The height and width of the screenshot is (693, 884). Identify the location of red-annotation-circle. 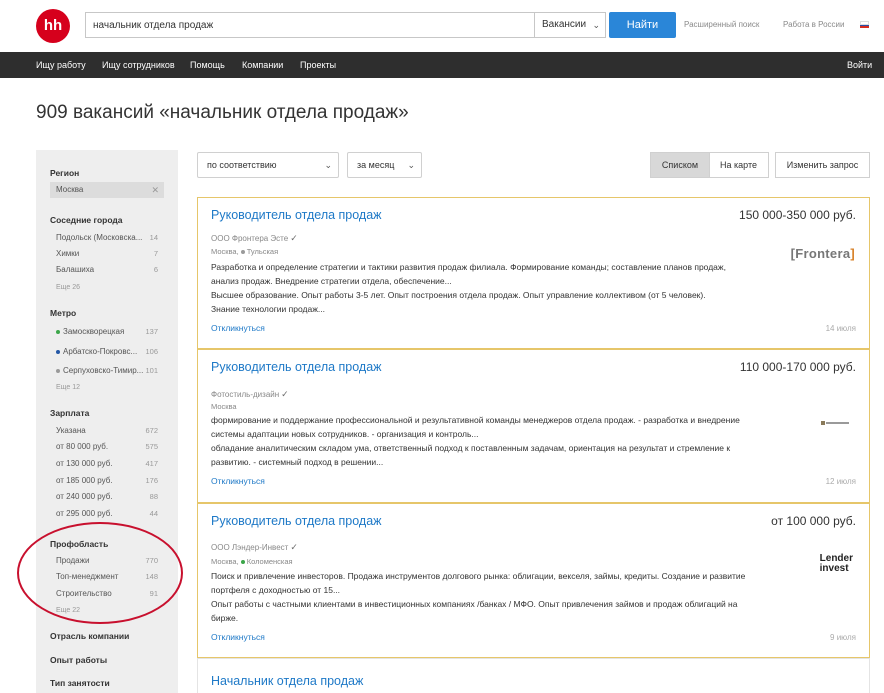
(100, 573).